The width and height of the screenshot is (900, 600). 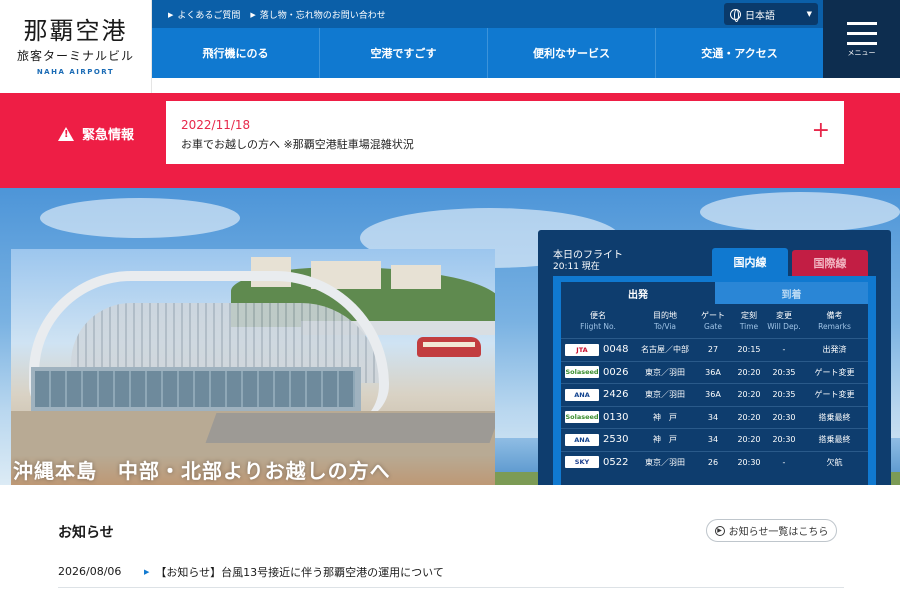 I want to click on flight-change: -, so click(x=784, y=350).